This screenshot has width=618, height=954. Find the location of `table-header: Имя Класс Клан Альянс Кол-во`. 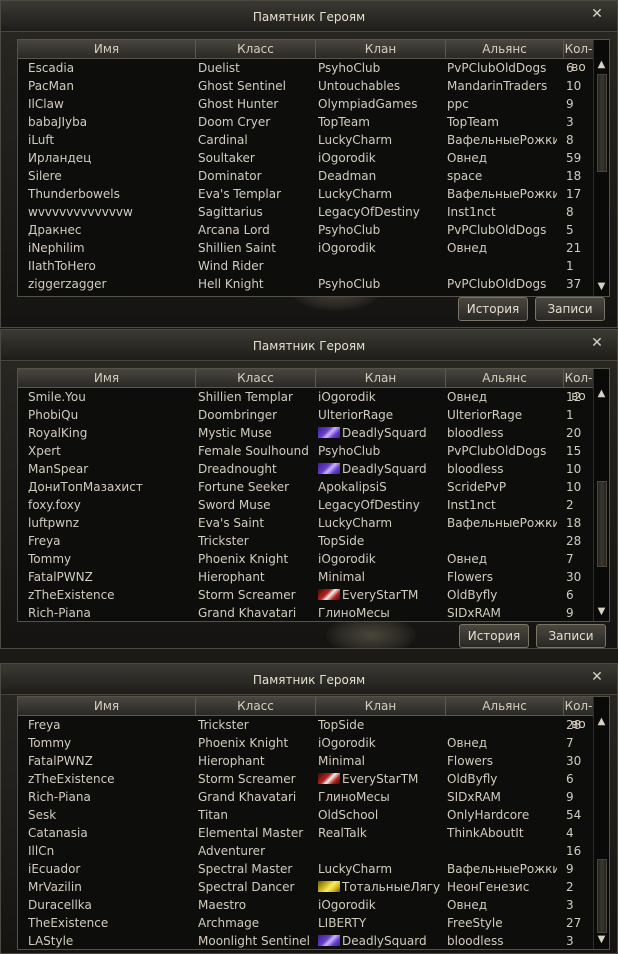

table-header: Имя Класс Клан Альянс Кол-во is located at coordinates (305, 714).